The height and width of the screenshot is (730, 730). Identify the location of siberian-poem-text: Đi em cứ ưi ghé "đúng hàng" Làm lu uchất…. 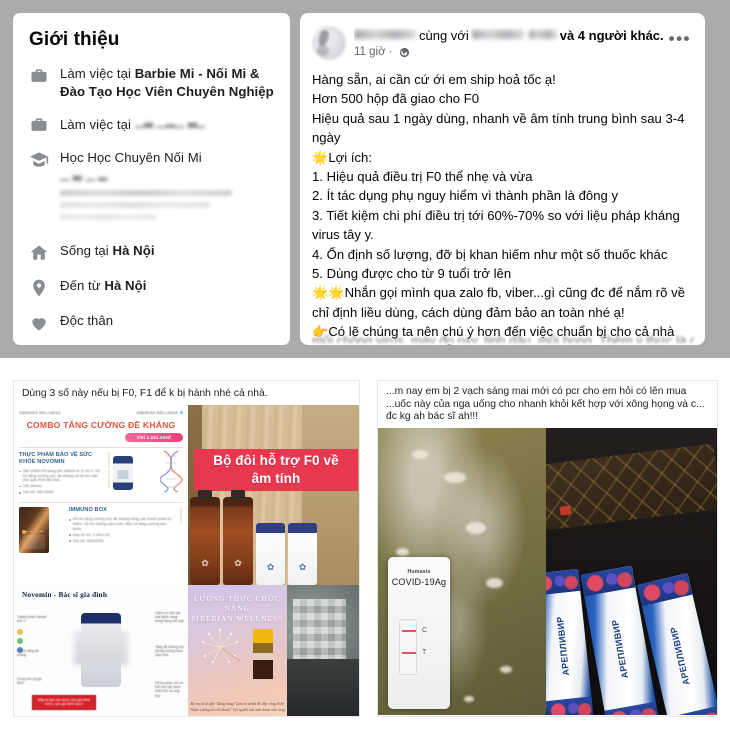
(237, 707).